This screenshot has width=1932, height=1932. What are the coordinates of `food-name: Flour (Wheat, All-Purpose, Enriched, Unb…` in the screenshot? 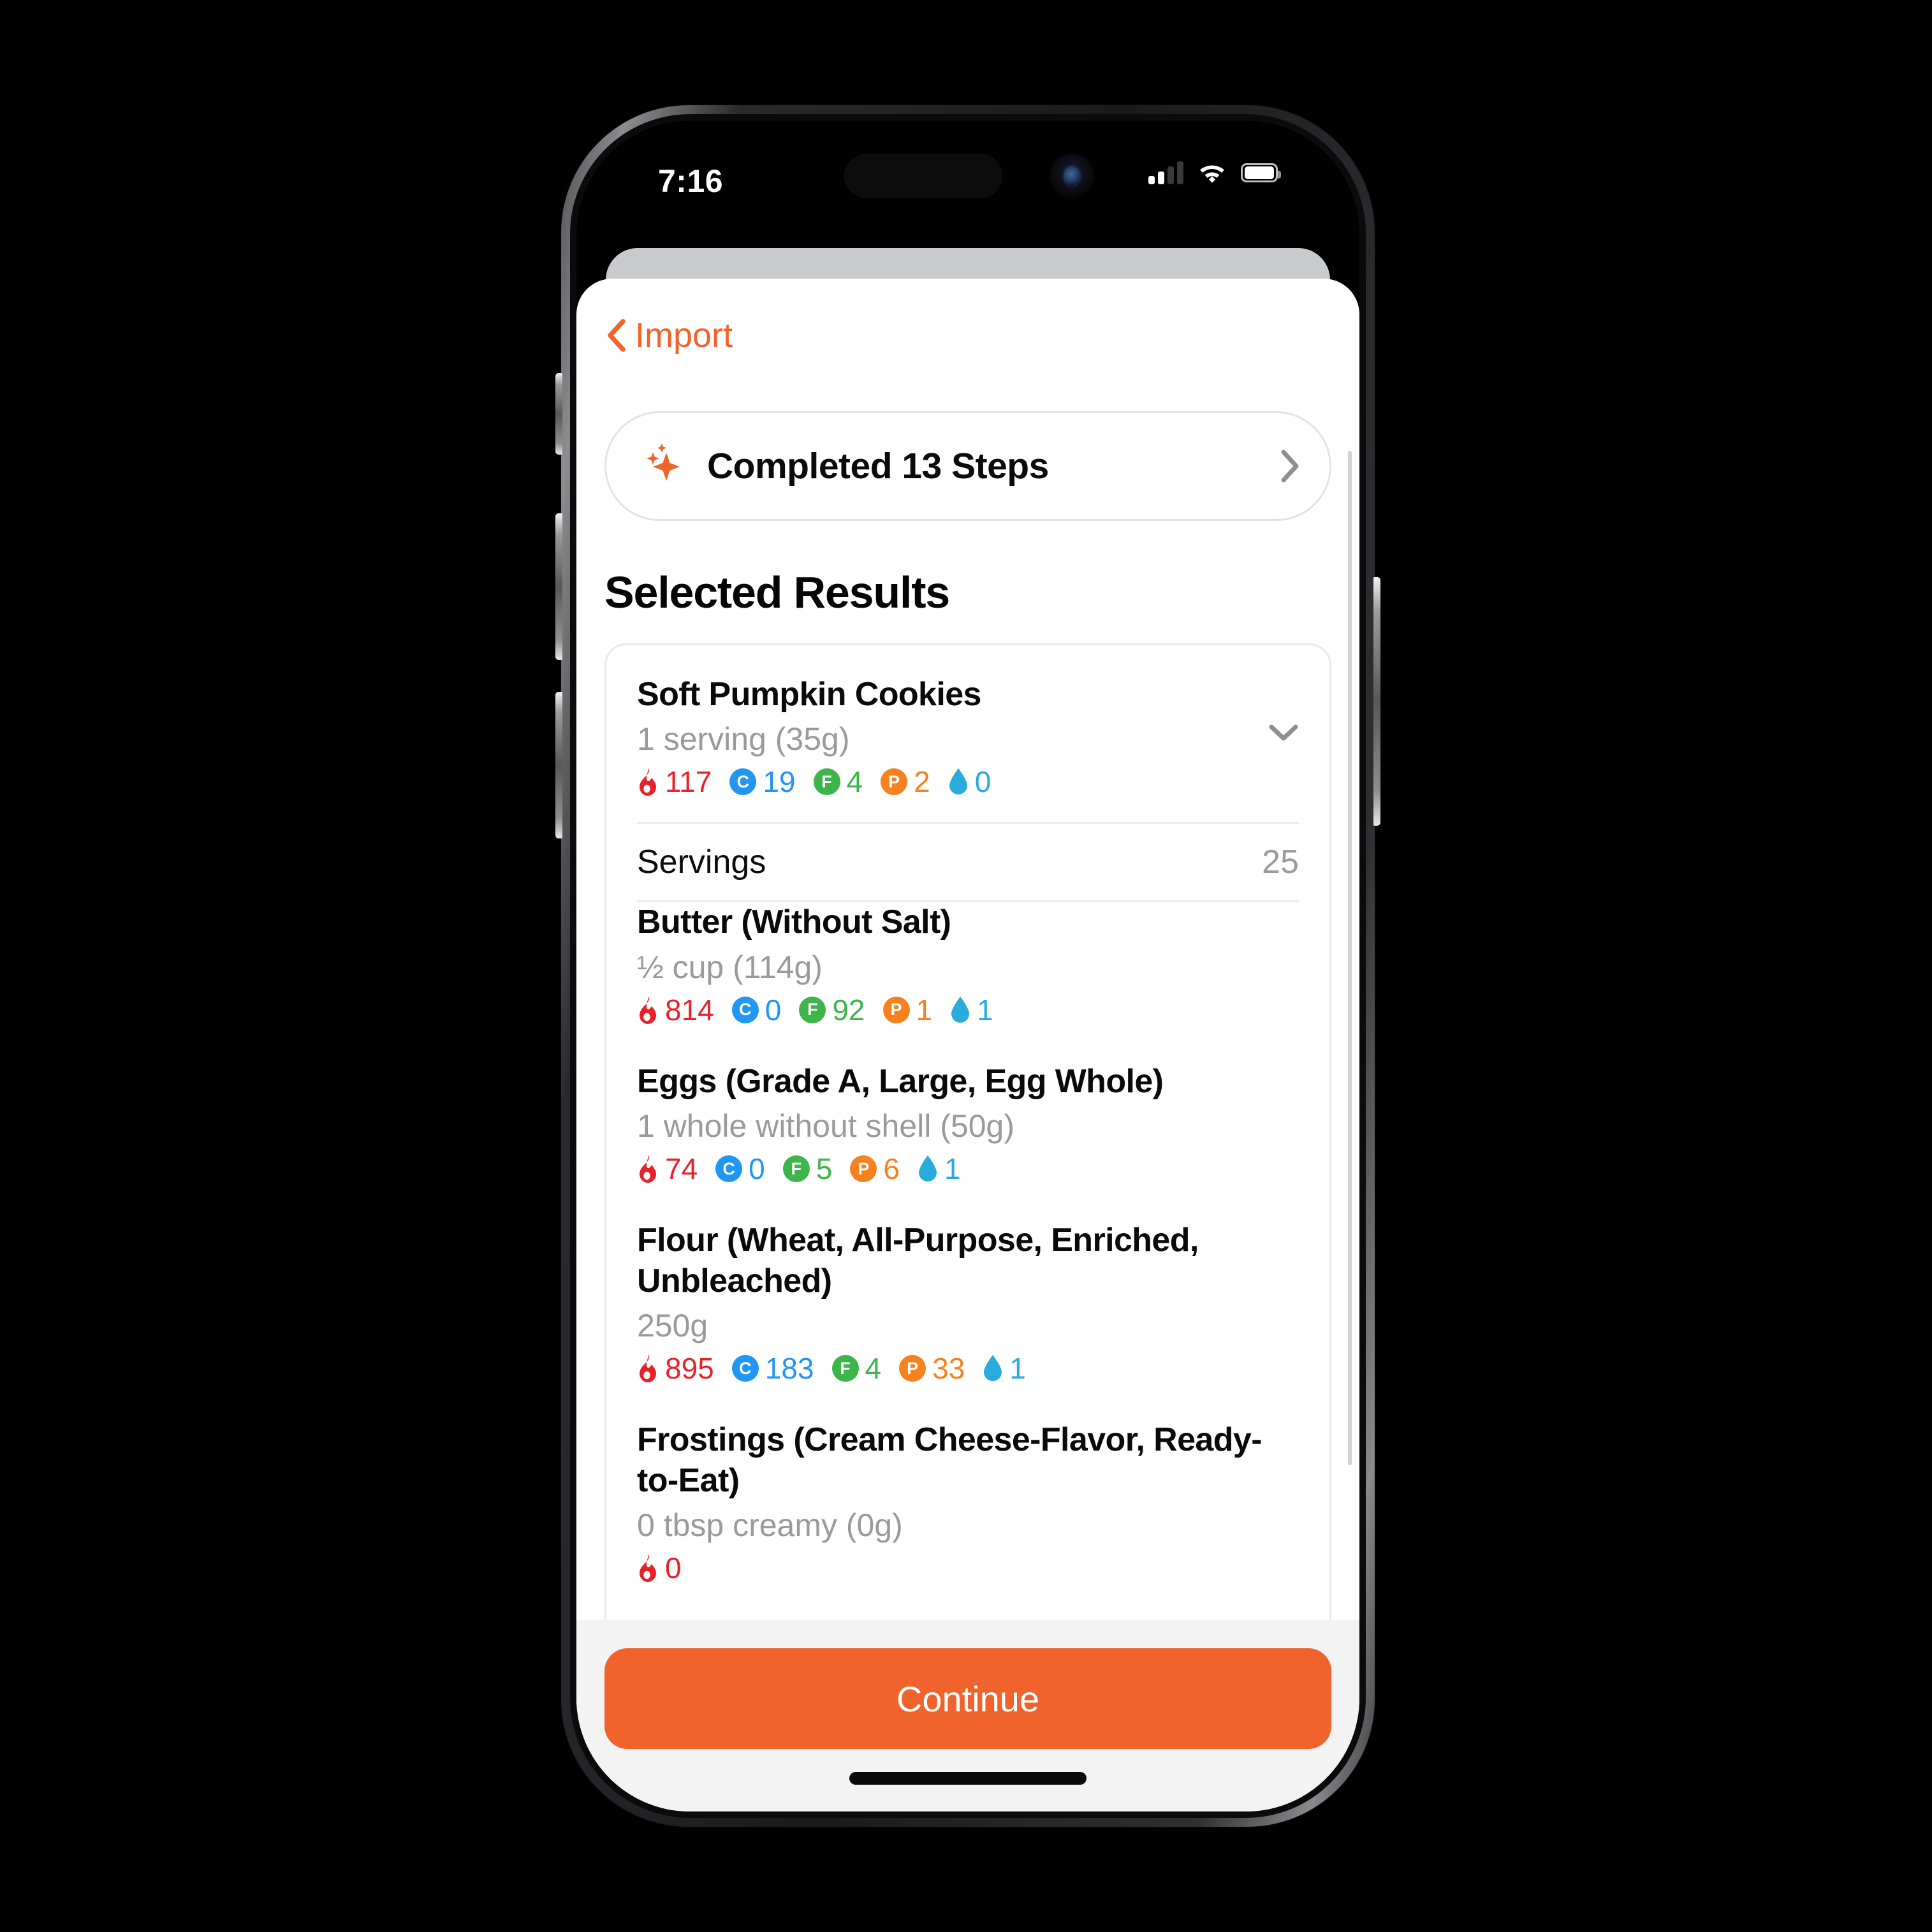 It's located at (918, 1260).